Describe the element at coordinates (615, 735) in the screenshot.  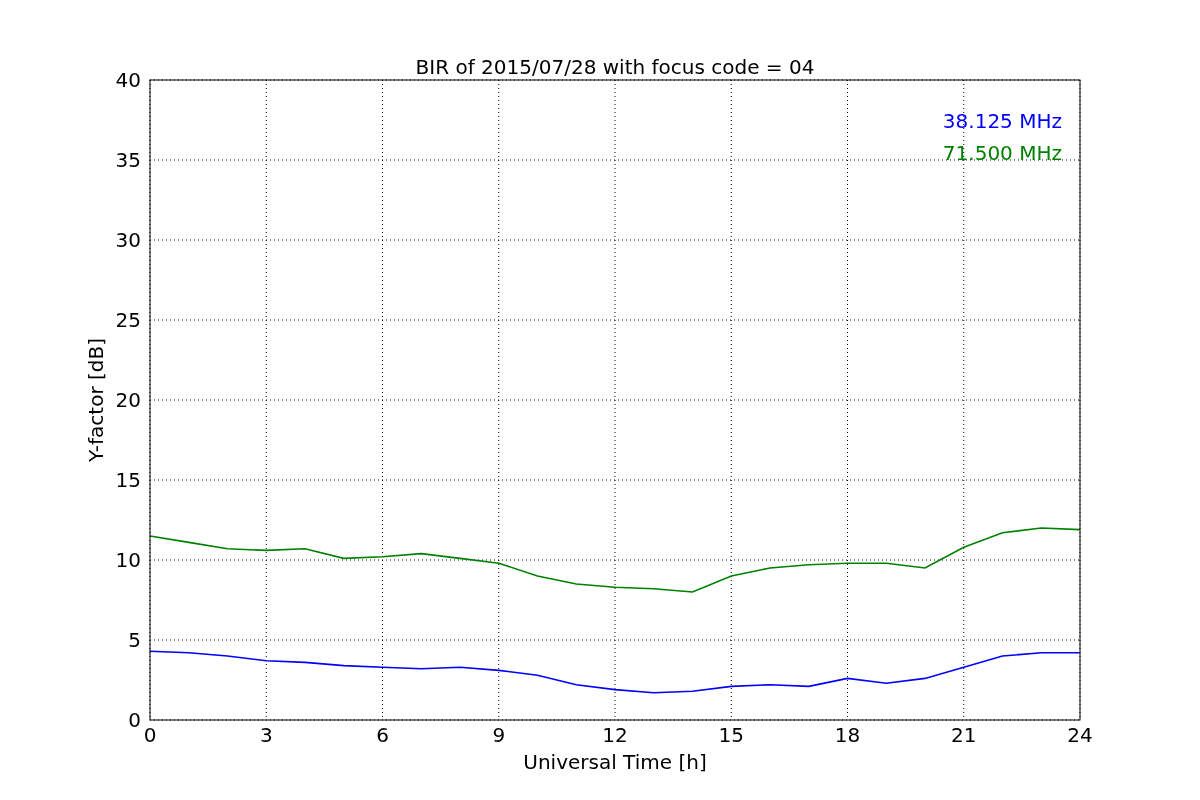
I see `x-tick-label: 12` at that location.